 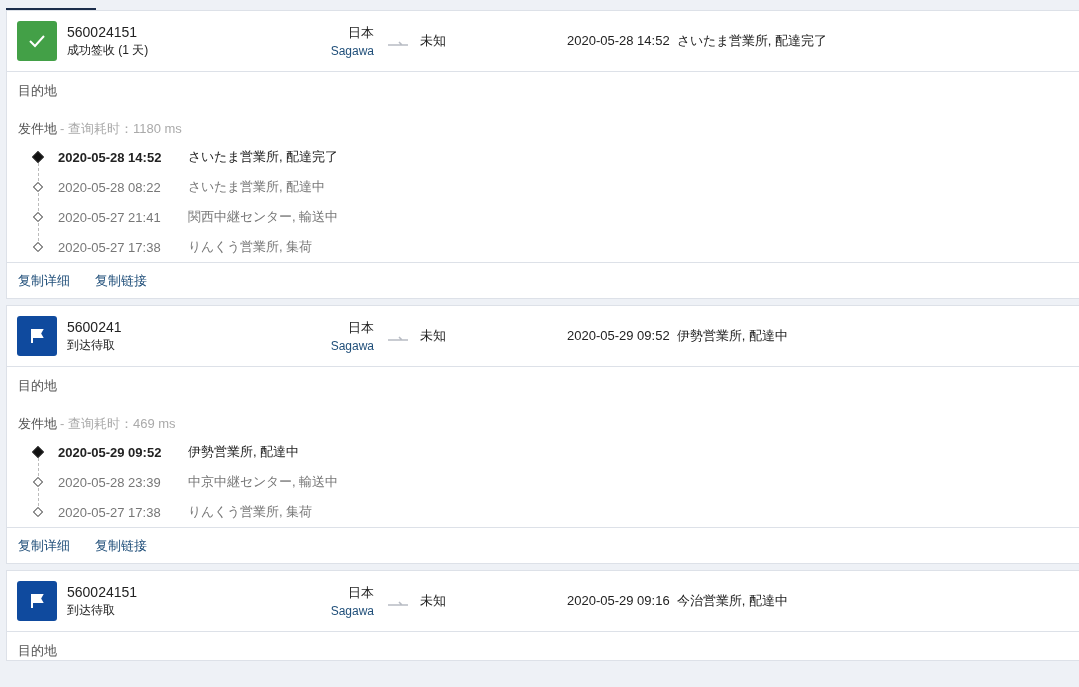 I want to click on query-time: - 查询耗时：469 ms, so click(x=118, y=423).